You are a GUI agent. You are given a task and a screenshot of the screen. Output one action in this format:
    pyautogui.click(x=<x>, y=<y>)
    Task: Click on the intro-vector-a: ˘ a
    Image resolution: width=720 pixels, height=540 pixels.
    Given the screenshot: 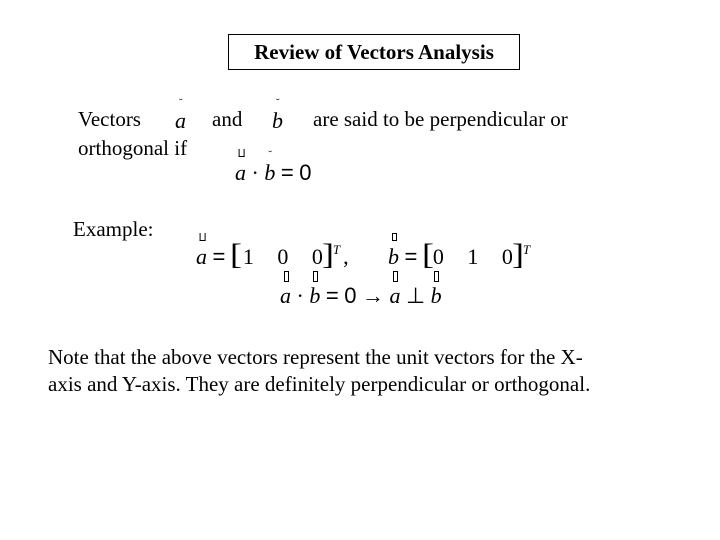 What is the action you would take?
    pyautogui.click(x=180, y=116)
    